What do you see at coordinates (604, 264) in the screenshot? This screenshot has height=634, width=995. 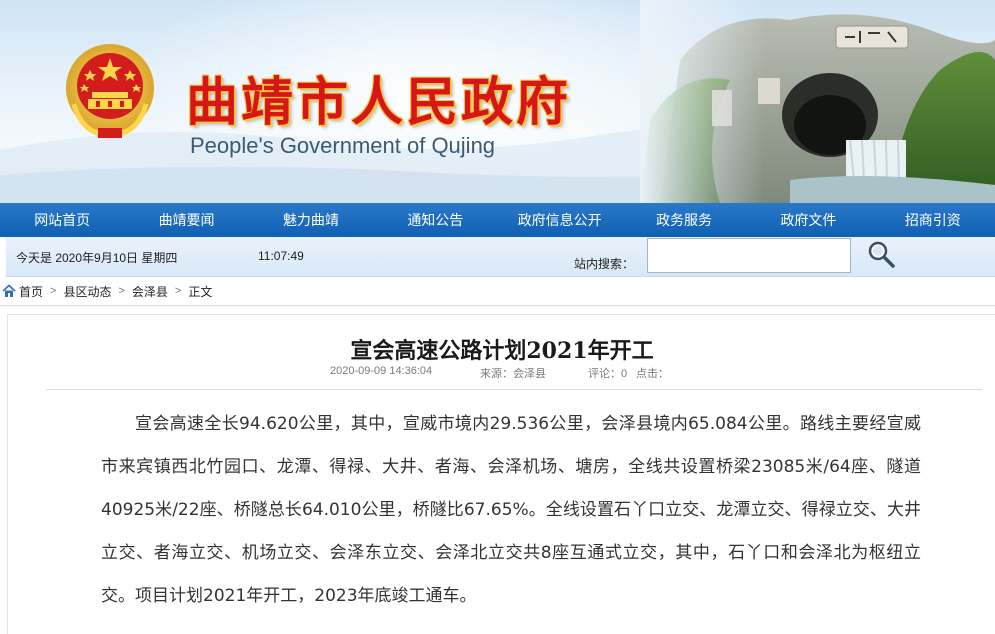 I see `search-label: 站内搜索：` at bounding box center [604, 264].